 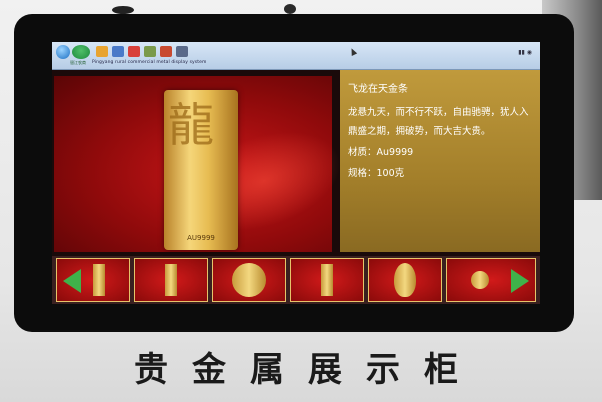 What do you see at coordinates (102, 51) in the screenshot?
I see `folder-icon` at bounding box center [102, 51].